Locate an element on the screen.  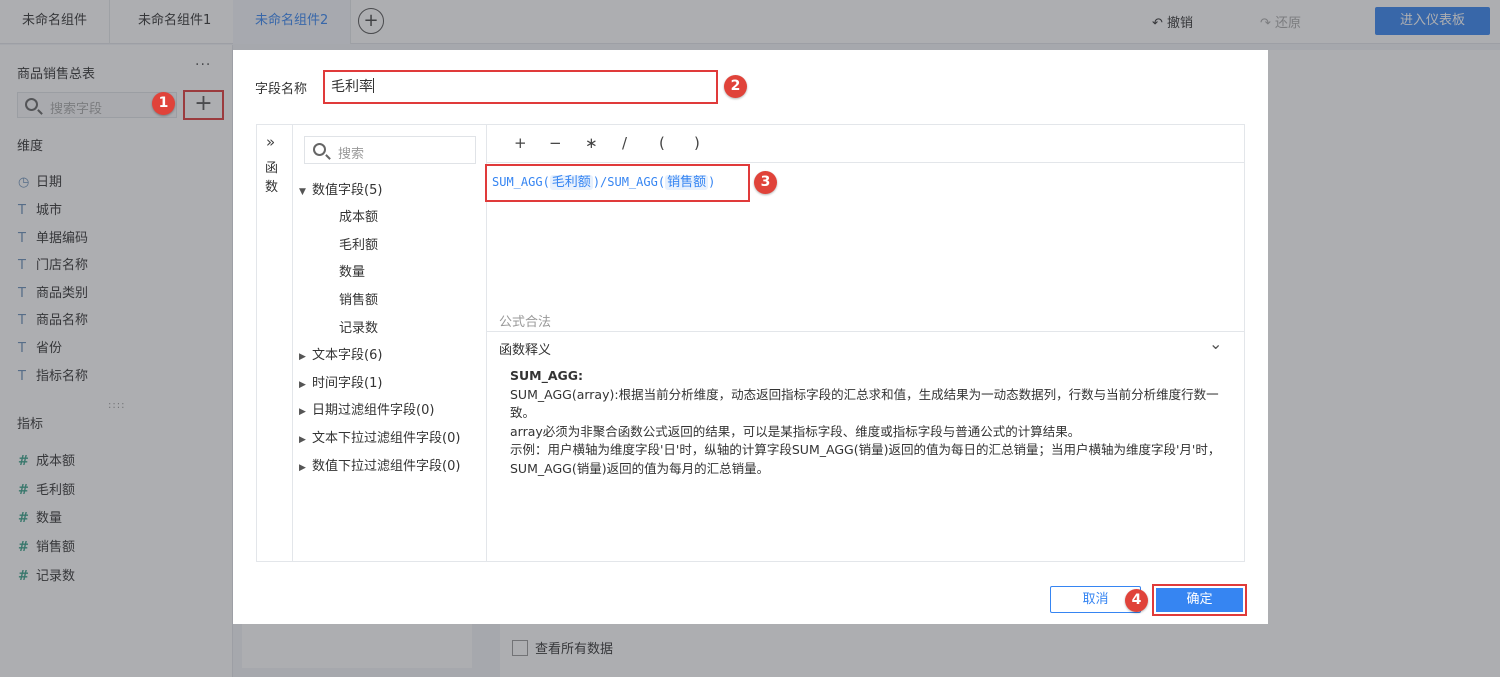
tree-group-text-dropdown: ▶ 文本下拉过滤组件字段(0) is located at coordinates (379, 437).